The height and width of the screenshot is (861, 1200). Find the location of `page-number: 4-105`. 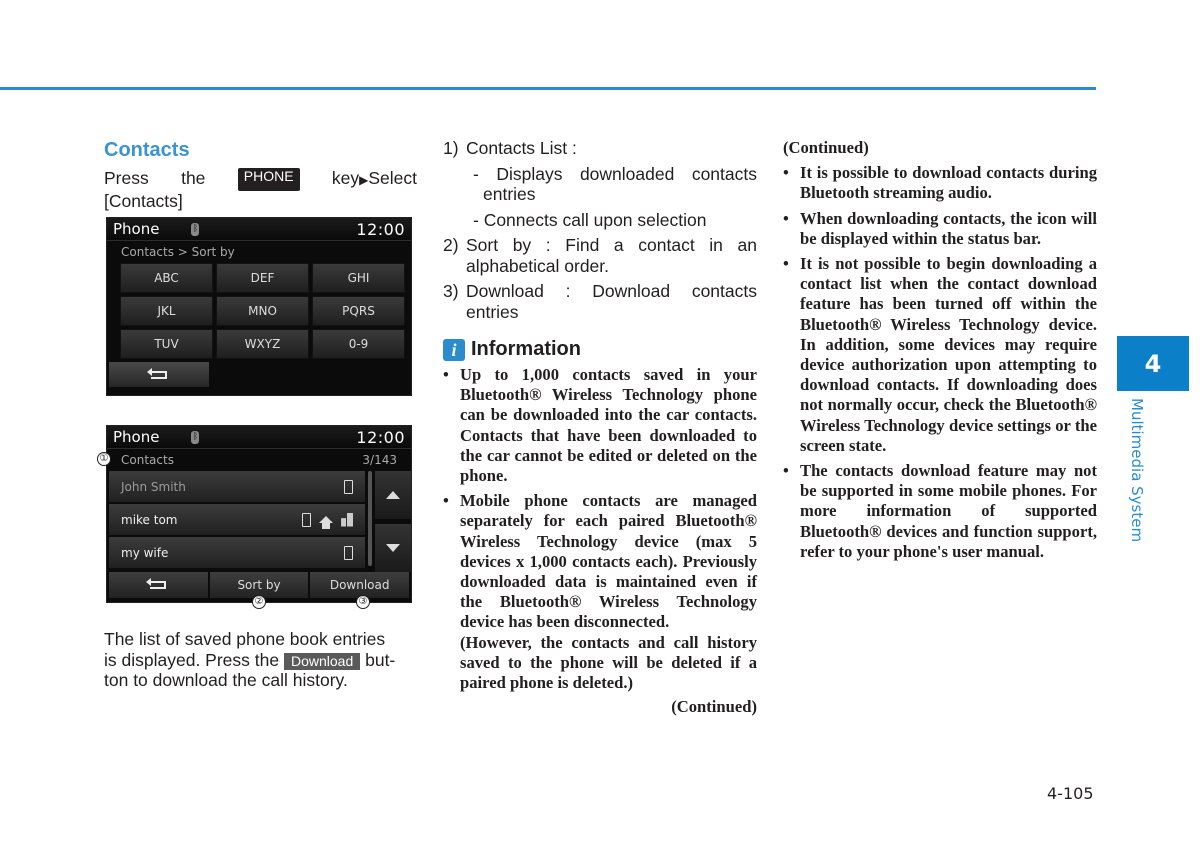

page-number: 4-105 is located at coordinates (1070, 793).